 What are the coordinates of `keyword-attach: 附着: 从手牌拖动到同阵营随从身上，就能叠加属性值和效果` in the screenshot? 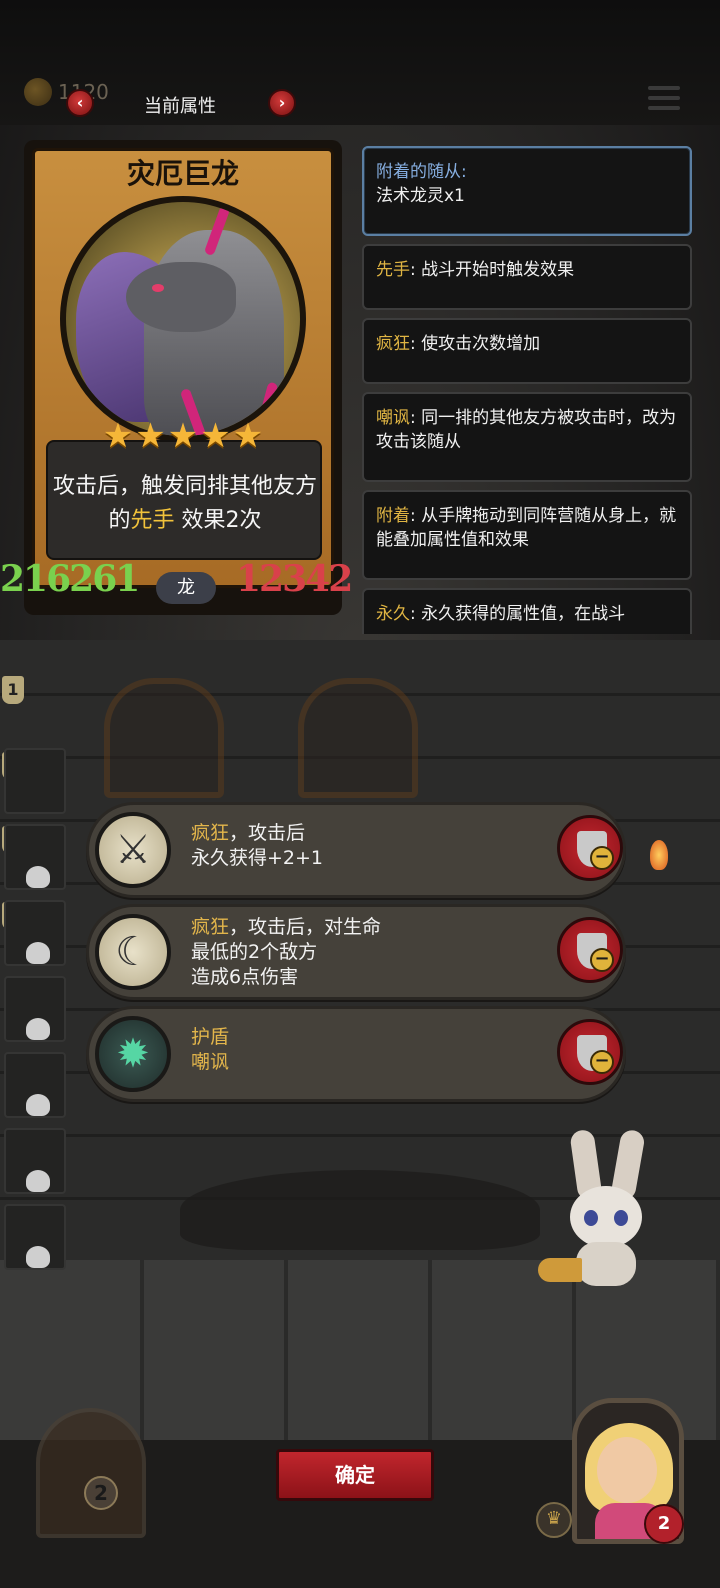 It's located at (527, 535).